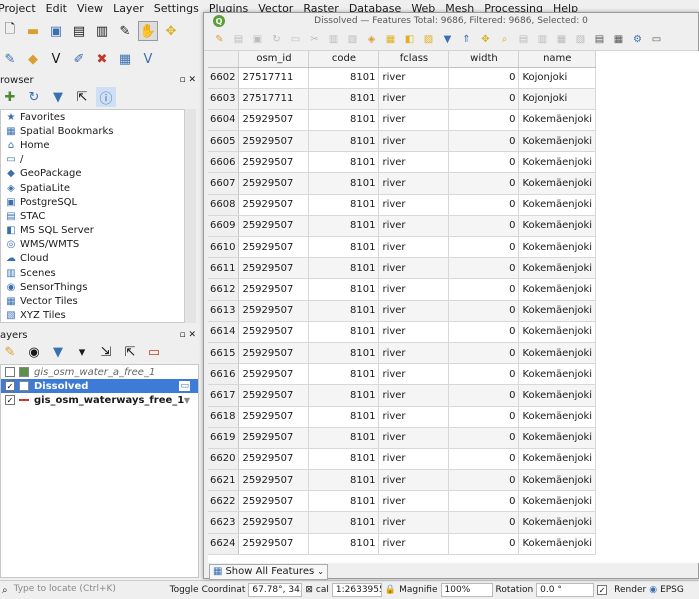  What do you see at coordinates (618, 39) in the screenshot?
I see `conditional-format-icon: ▦` at bounding box center [618, 39].